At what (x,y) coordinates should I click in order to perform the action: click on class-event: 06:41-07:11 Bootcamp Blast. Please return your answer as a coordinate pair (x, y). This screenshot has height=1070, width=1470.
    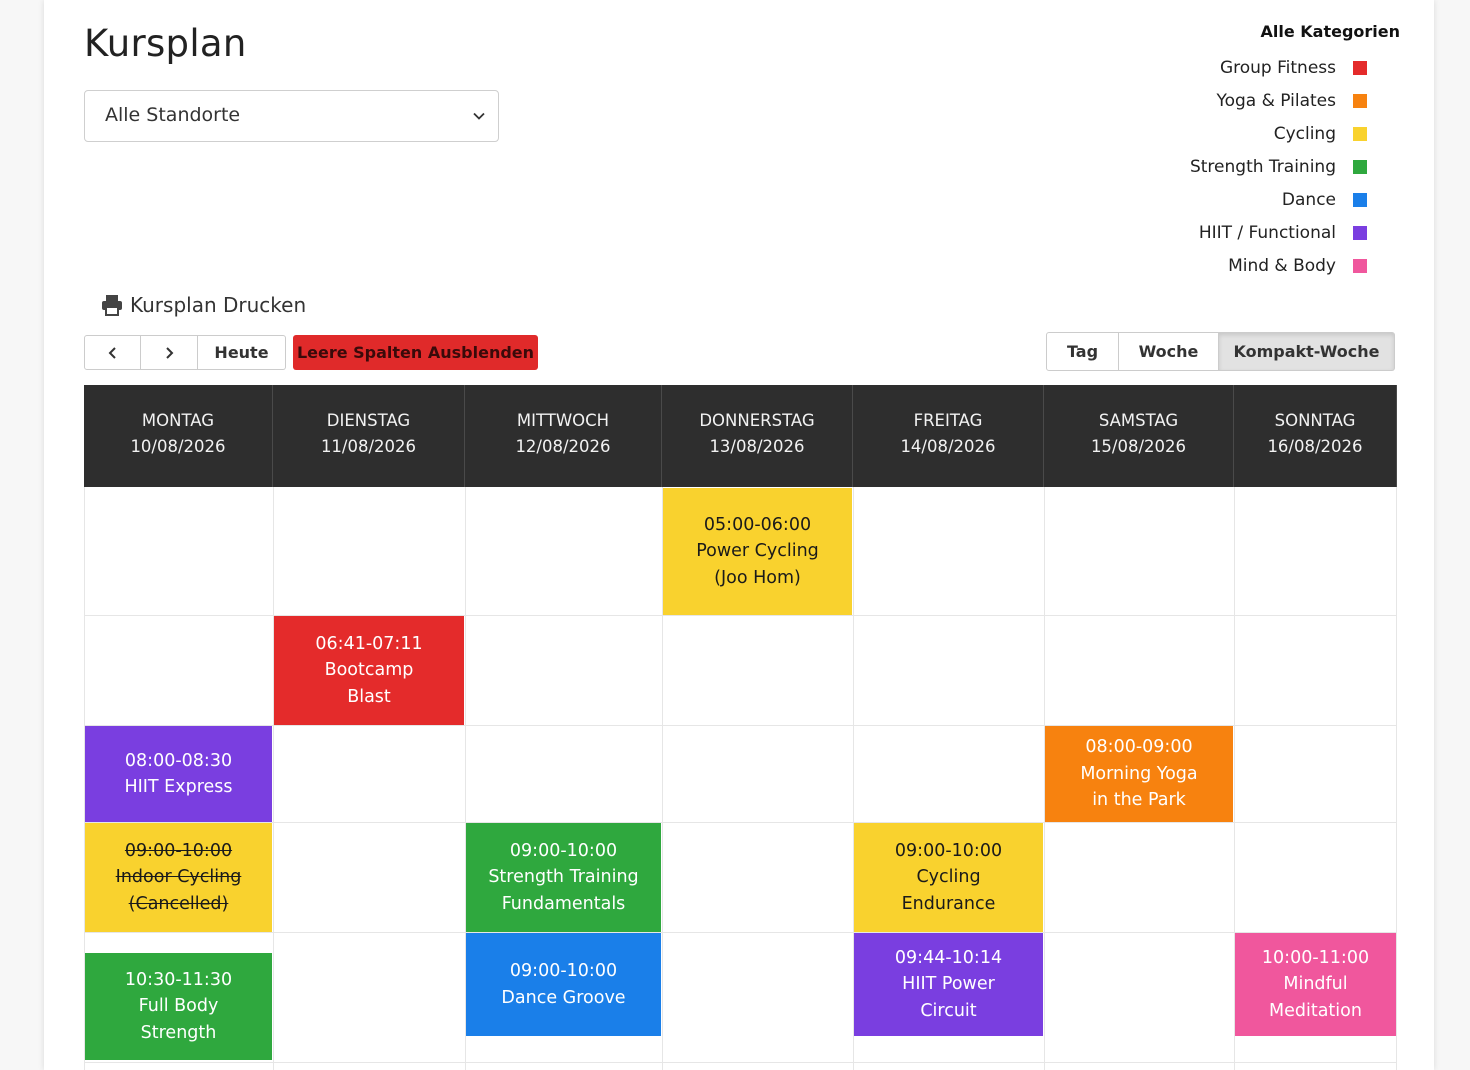
    Looking at the image, I should click on (369, 670).